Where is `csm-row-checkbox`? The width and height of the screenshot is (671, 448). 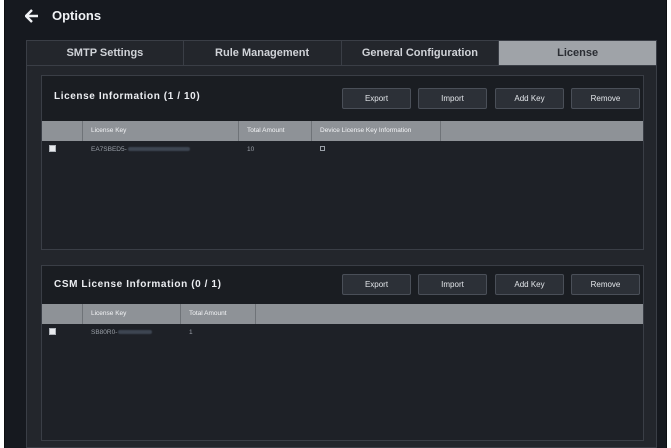 csm-row-checkbox is located at coordinates (52, 331).